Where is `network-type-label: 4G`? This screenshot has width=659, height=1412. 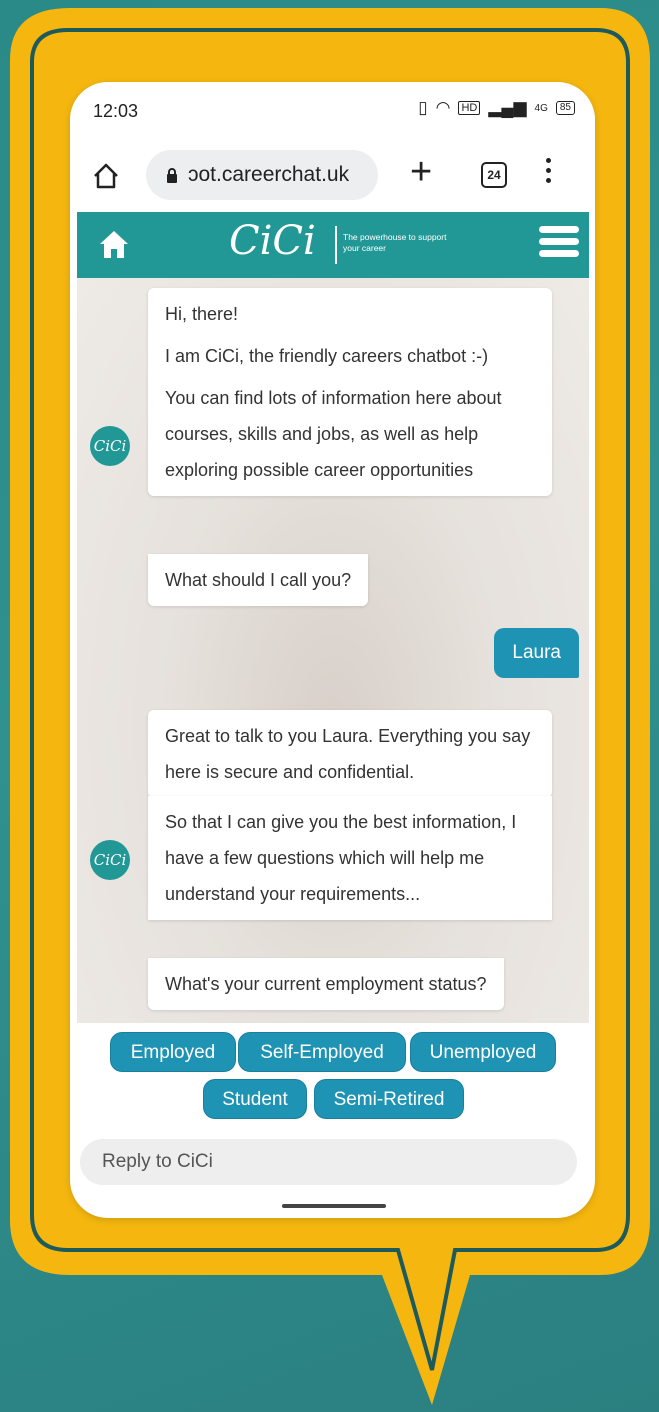 network-type-label: 4G is located at coordinates (541, 108).